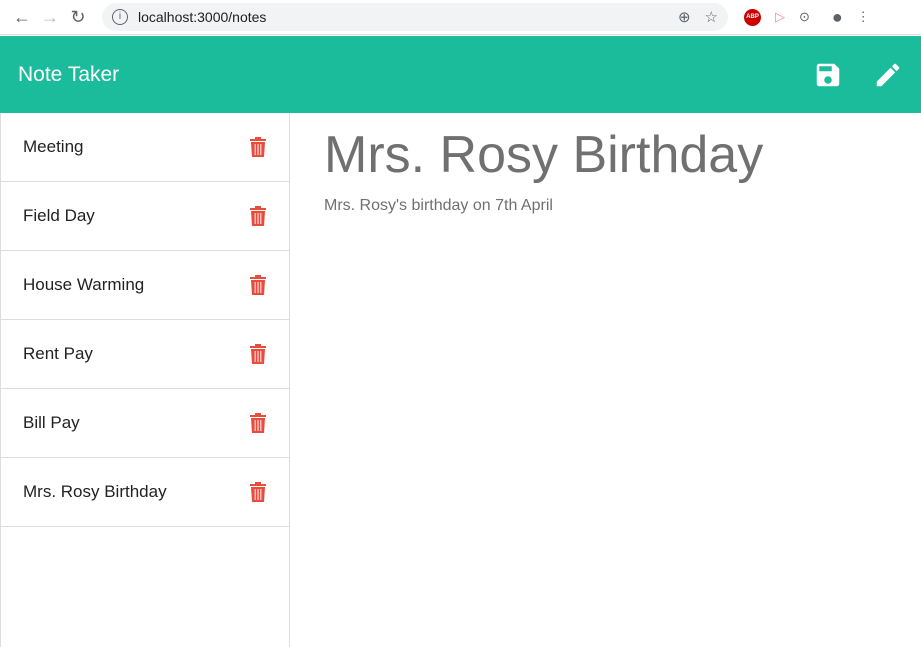 The width and height of the screenshot is (921, 647). Describe the element at coordinates (136, 216) in the screenshot. I see `note-list-title: Field Day` at that location.